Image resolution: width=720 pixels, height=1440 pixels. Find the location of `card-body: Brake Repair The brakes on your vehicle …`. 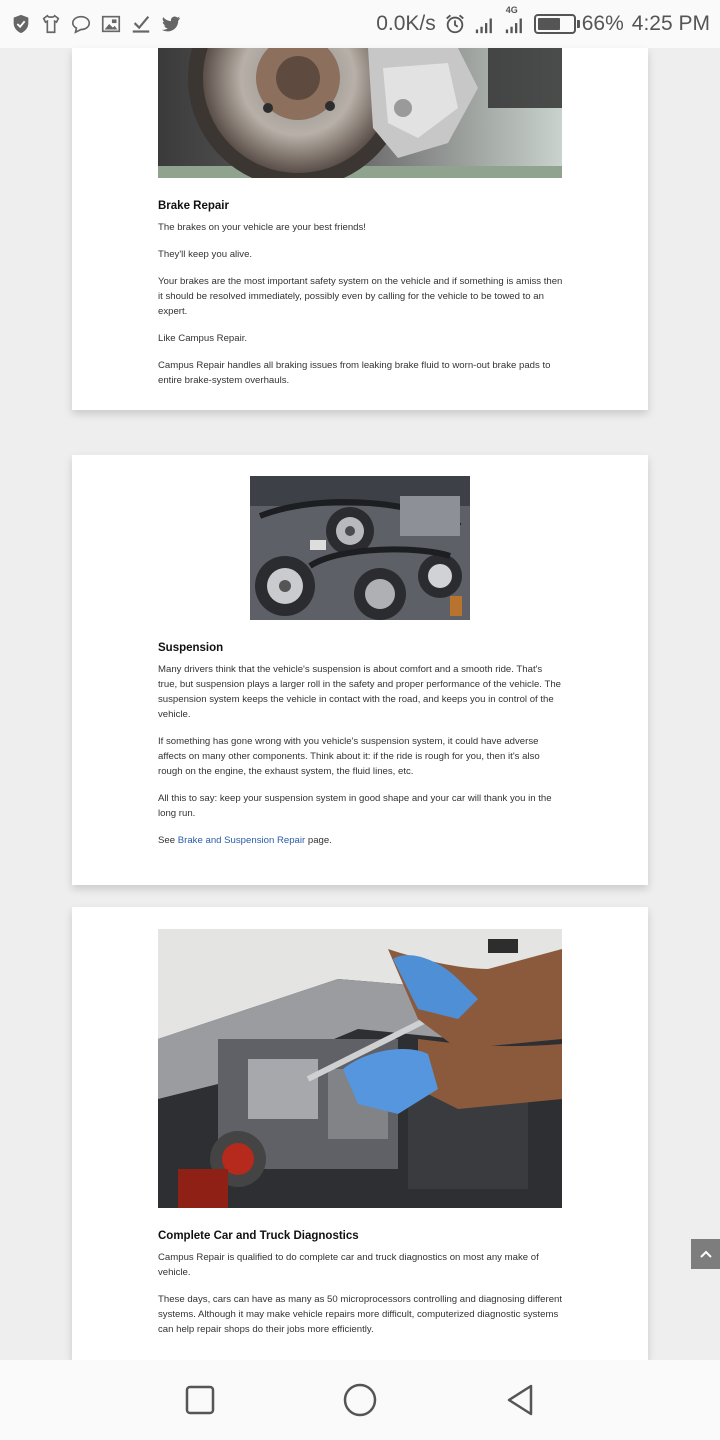

card-body: Brake Repair The brakes on your vehicle … is located at coordinates (361, 300).